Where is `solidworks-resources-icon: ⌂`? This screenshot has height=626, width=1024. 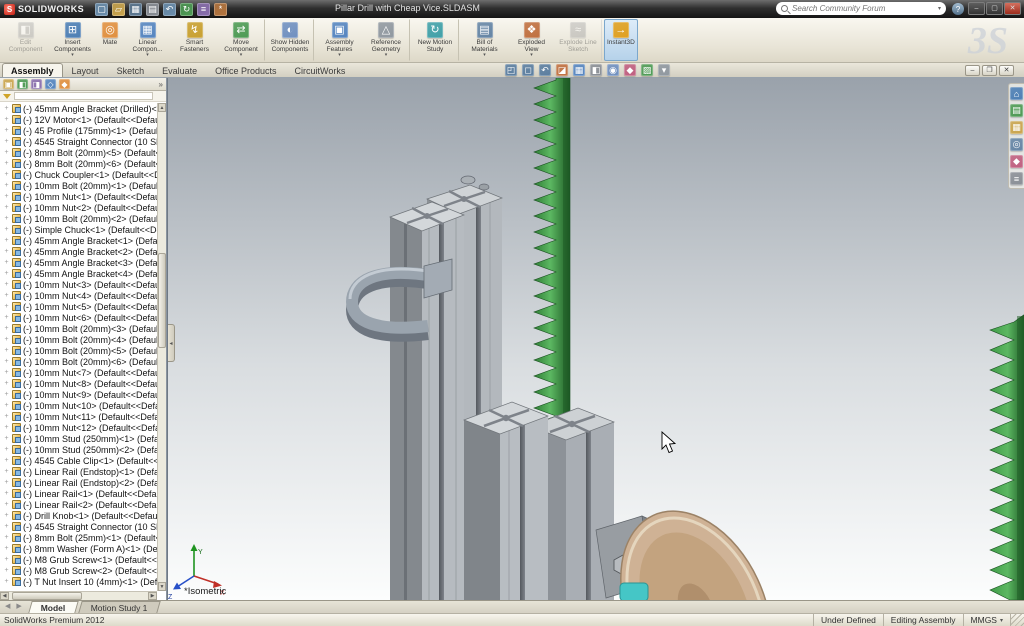
solidworks-resources-icon: ⌂ is located at coordinates (1016, 93).